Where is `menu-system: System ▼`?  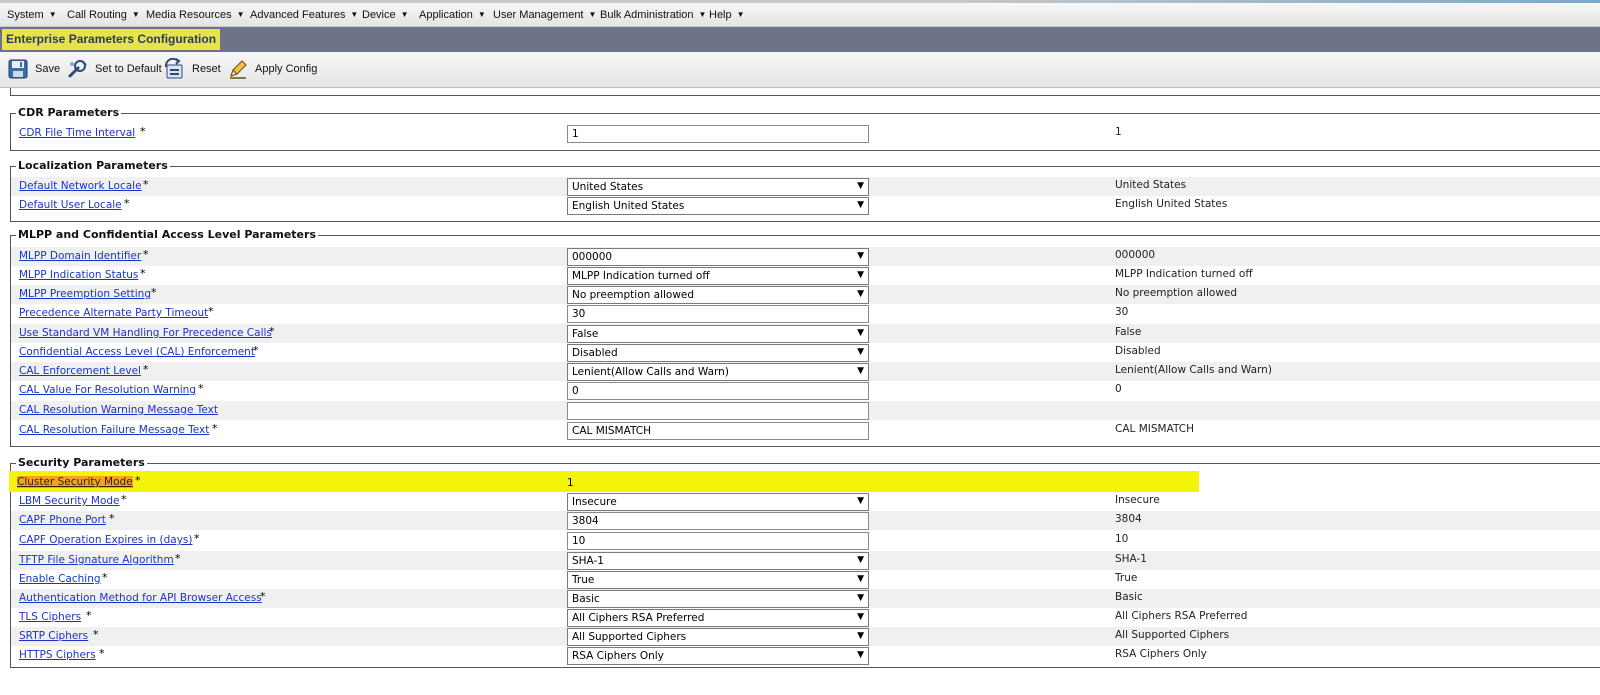 menu-system: System ▼ is located at coordinates (32, 15).